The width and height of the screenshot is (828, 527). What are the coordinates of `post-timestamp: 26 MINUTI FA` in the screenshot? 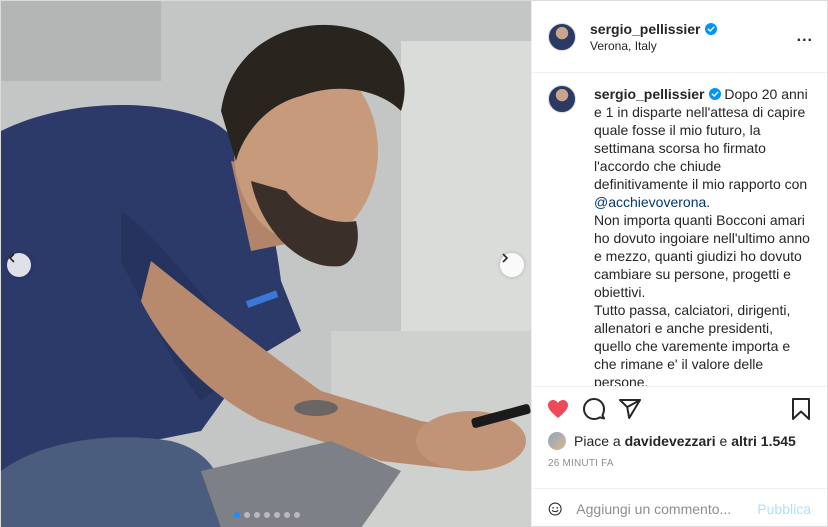 It's located at (679, 464).